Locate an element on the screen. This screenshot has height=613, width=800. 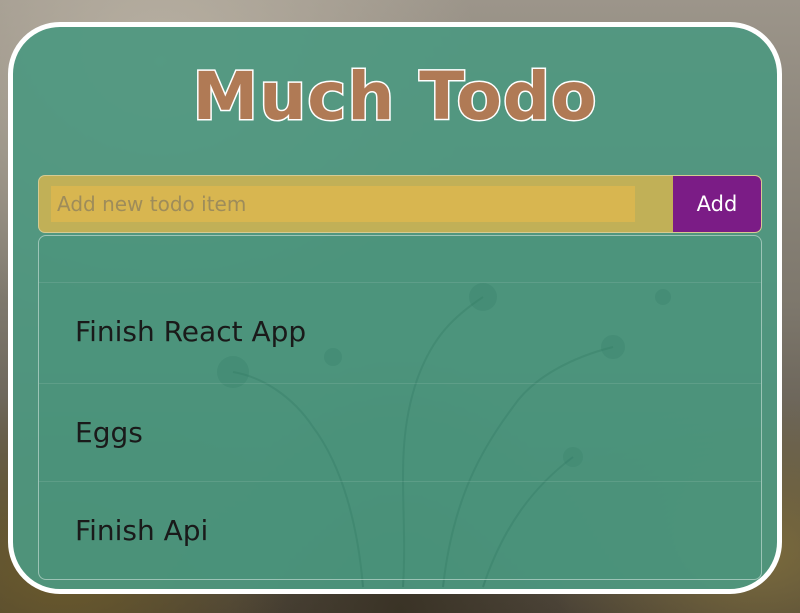
new-todo-input is located at coordinates (343, 204).